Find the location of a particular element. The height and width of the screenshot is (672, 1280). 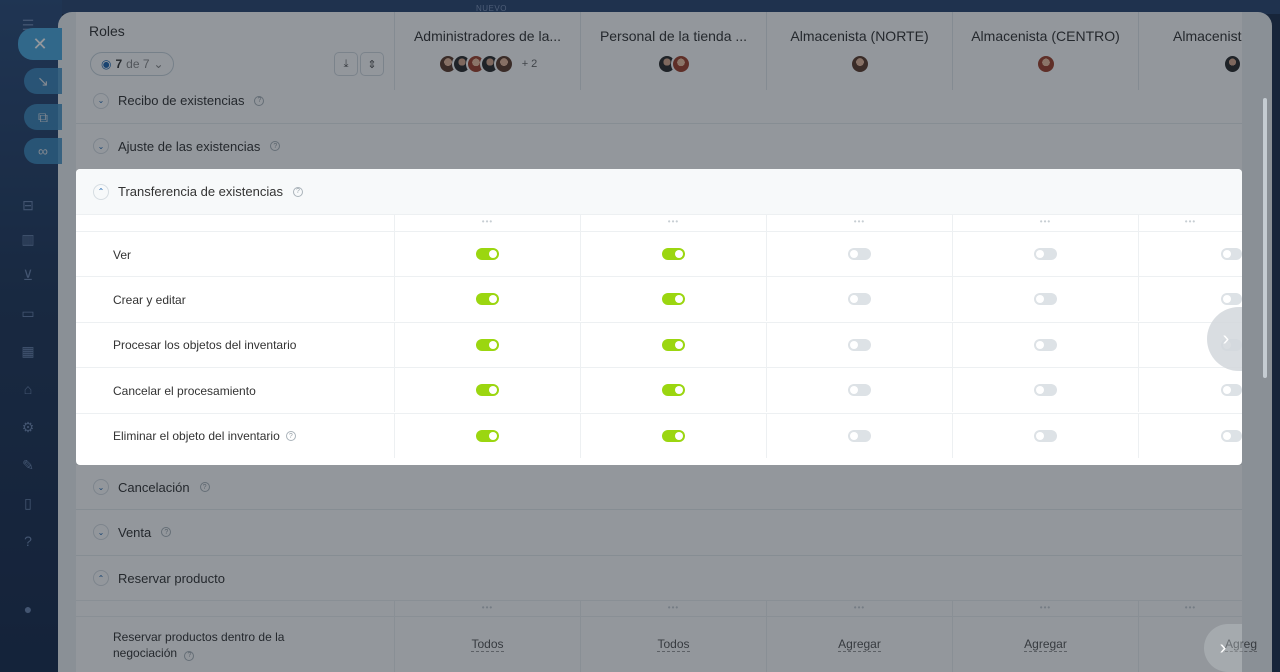

perm-label-text: Procesar los objetos del inventario is located at coordinates (205, 345).